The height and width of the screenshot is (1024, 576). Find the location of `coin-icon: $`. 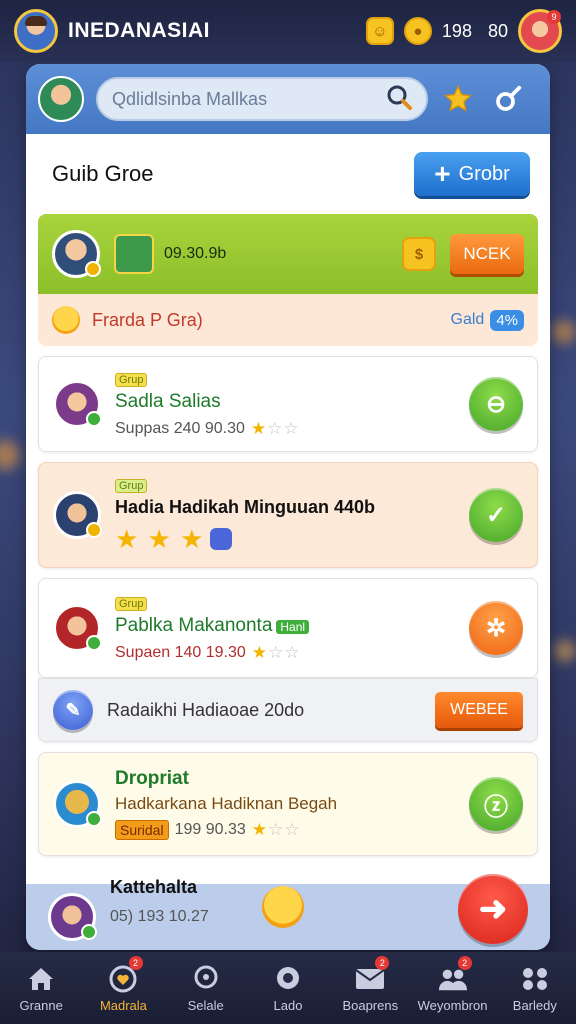

coin-icon: $ is located at coordinates (419, 254).